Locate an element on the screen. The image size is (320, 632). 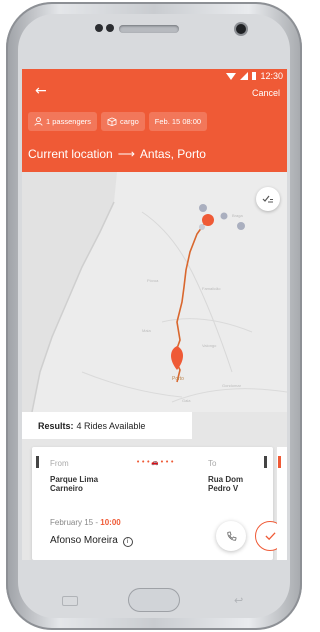
ride-datetime: February 15 - 10:00 is located at coordinates (85, 522).